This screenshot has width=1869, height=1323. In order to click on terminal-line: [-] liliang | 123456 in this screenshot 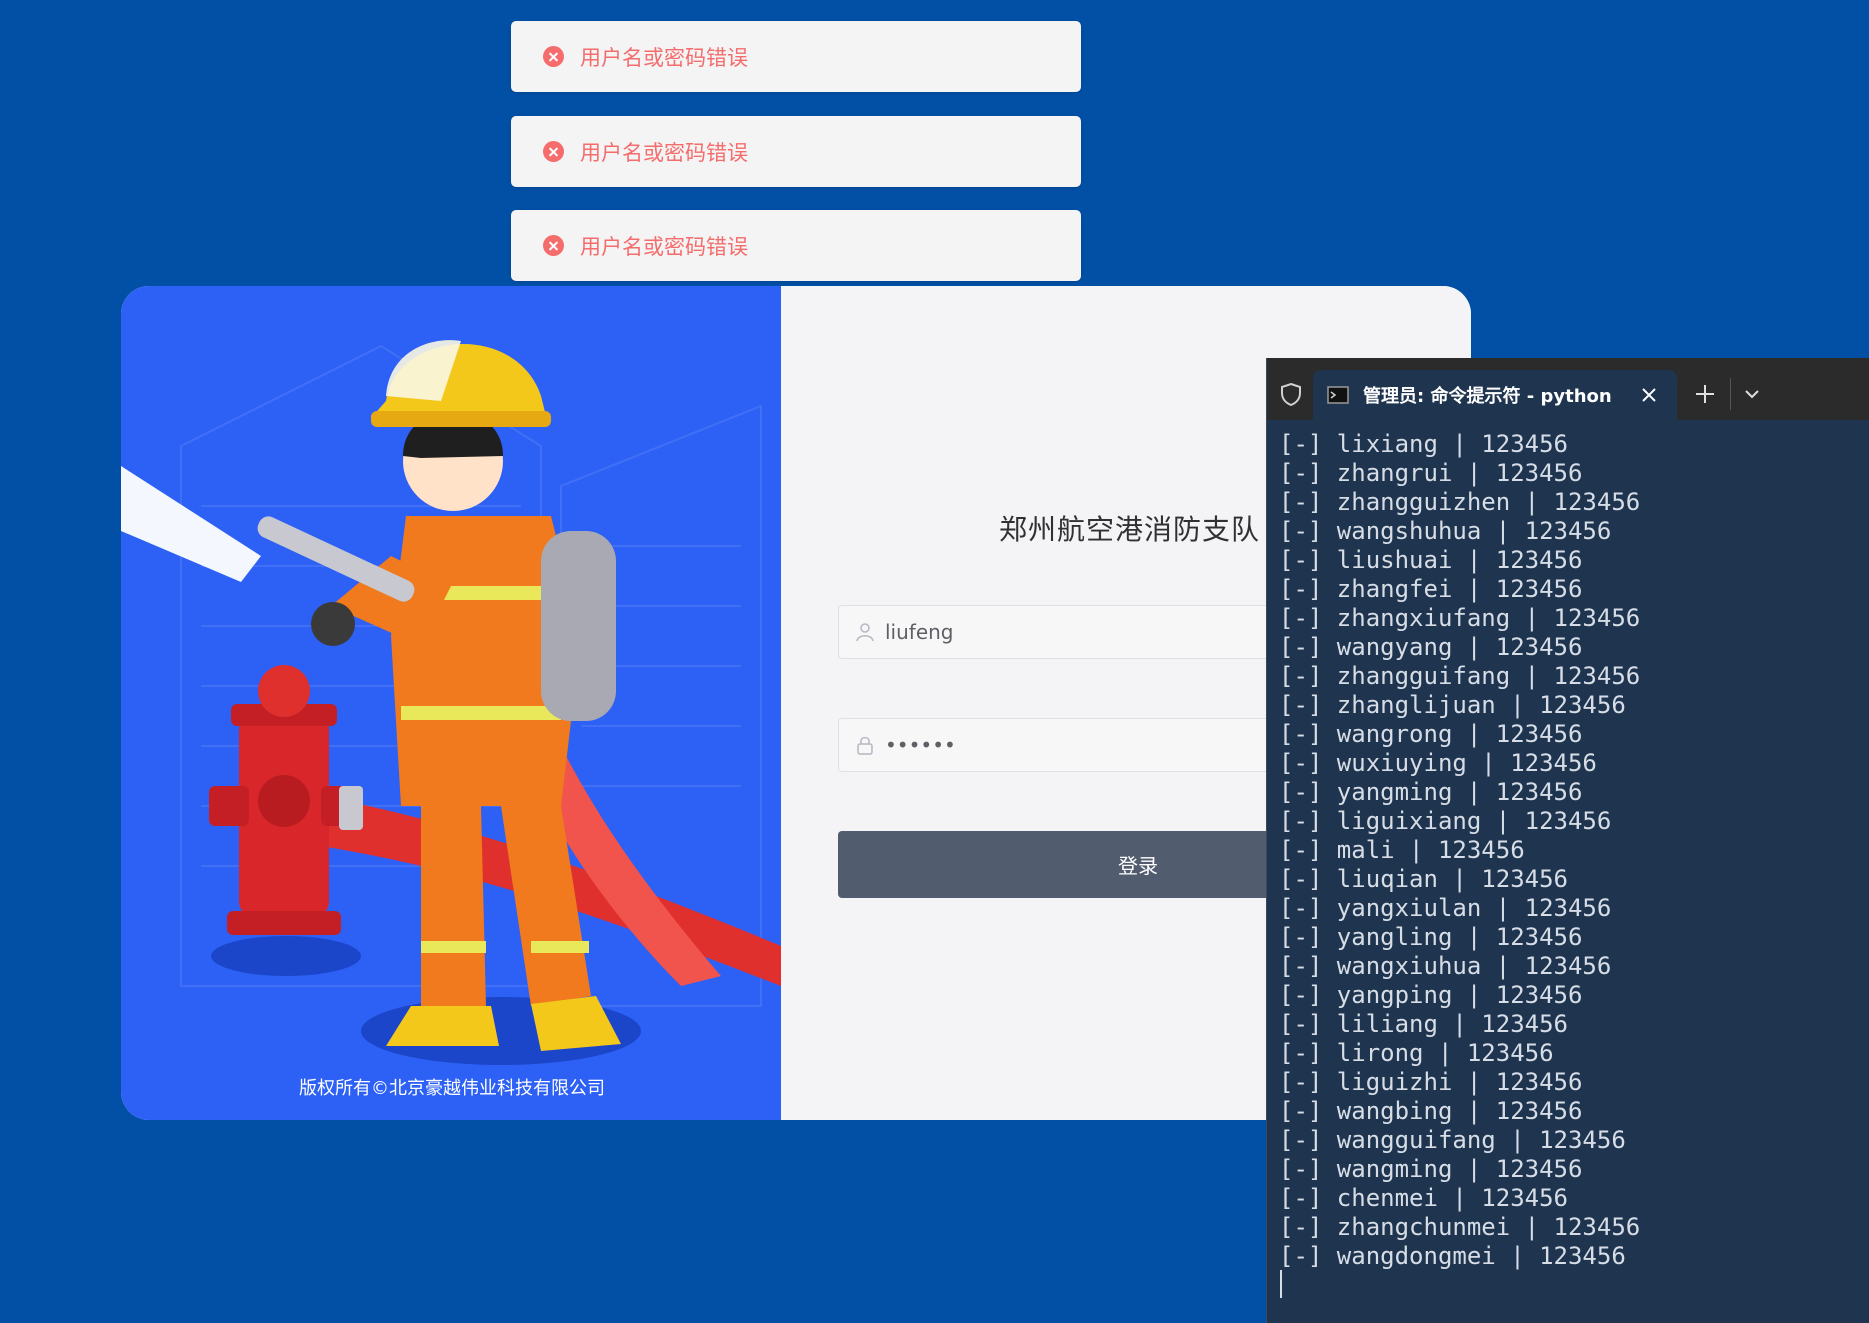, I will do `click(1423, 1024)`.